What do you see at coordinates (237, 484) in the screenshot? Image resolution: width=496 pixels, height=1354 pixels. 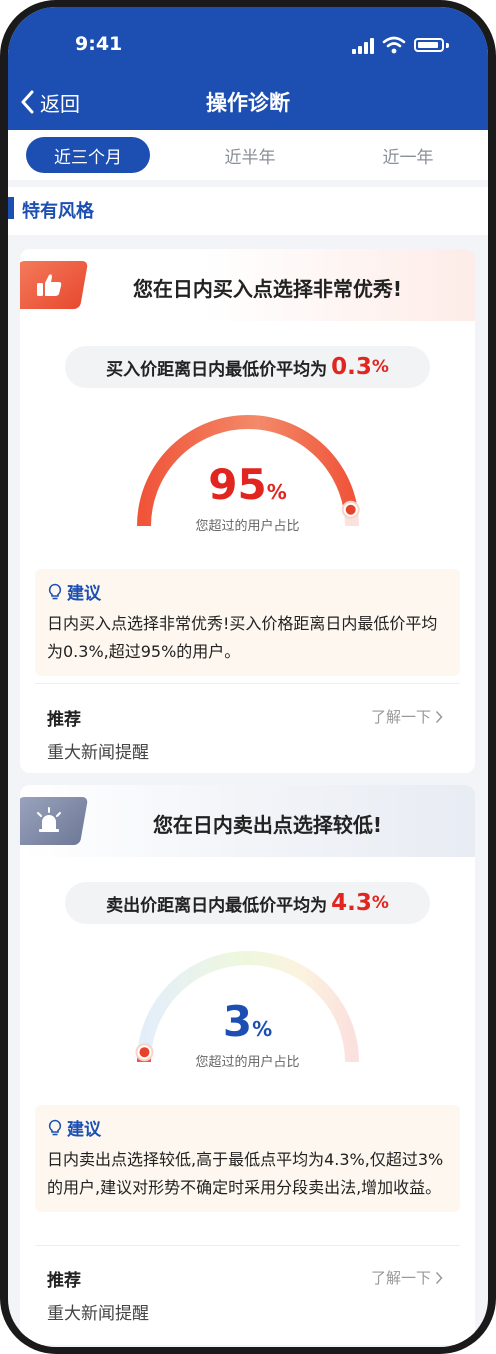 I see `gauge-number: 95` at bounding box center [237, 484].